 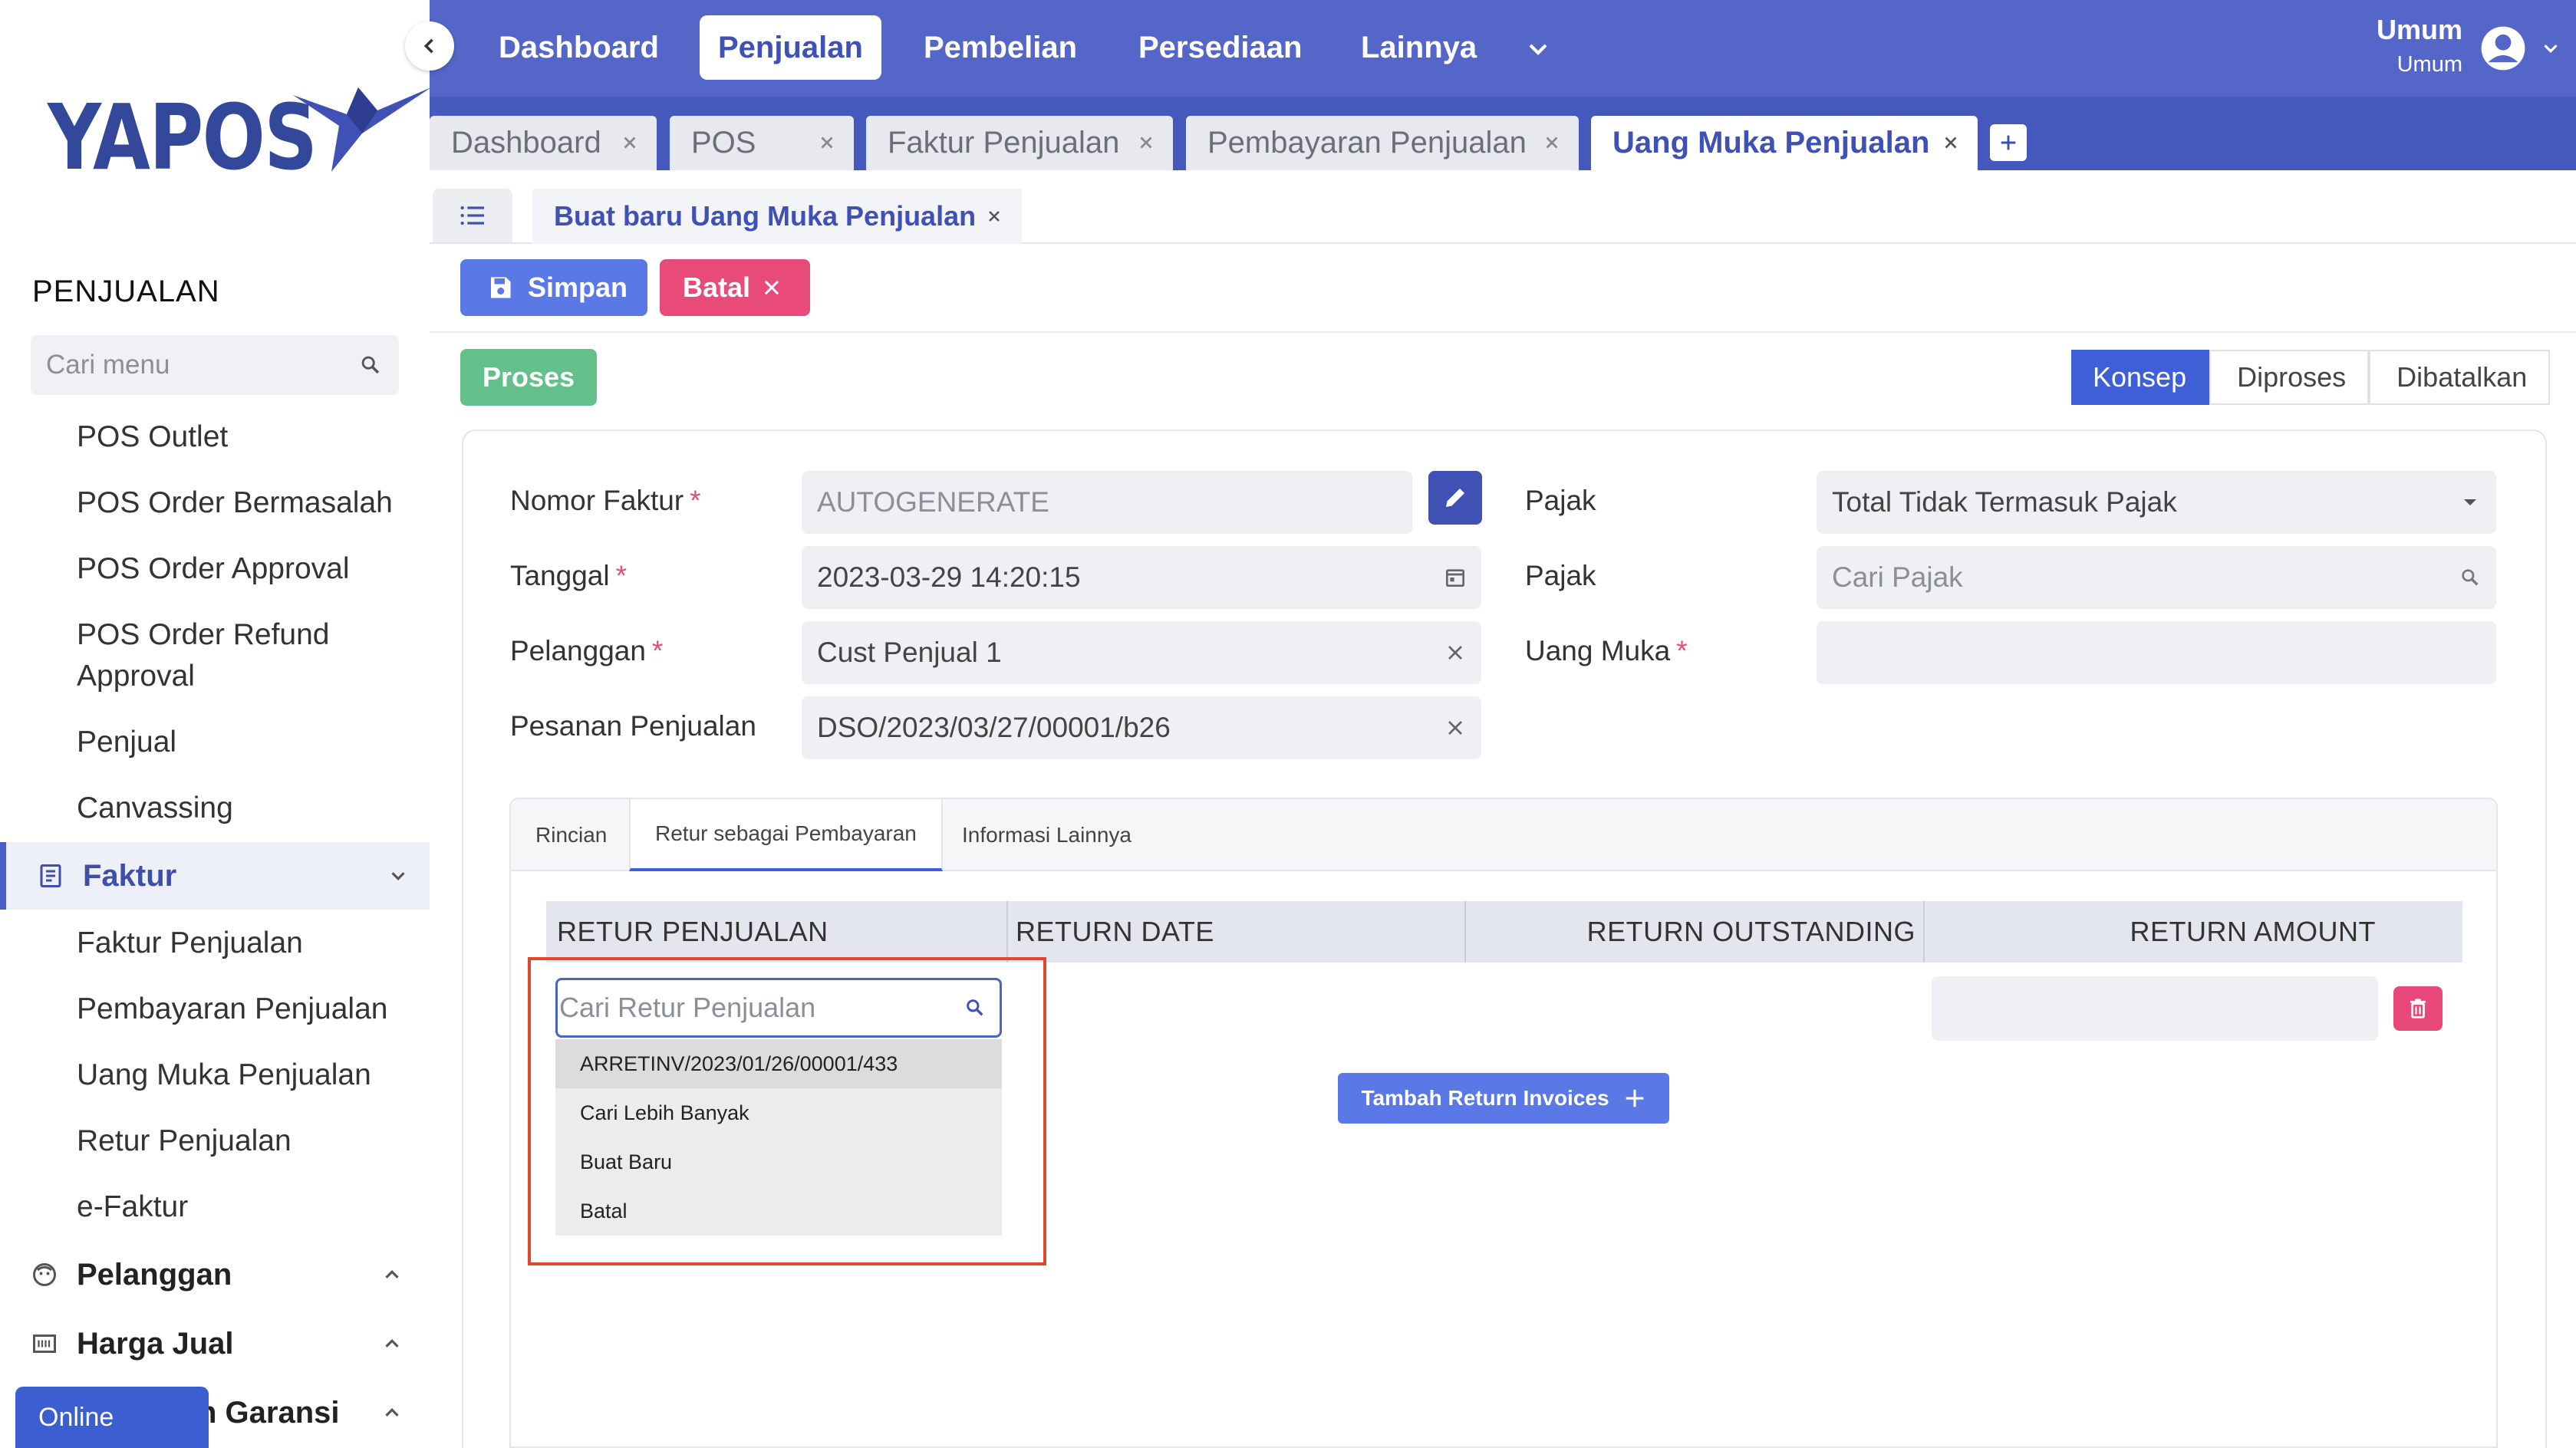 I want to click on plus-icon, so click(x=1634, y=1098).